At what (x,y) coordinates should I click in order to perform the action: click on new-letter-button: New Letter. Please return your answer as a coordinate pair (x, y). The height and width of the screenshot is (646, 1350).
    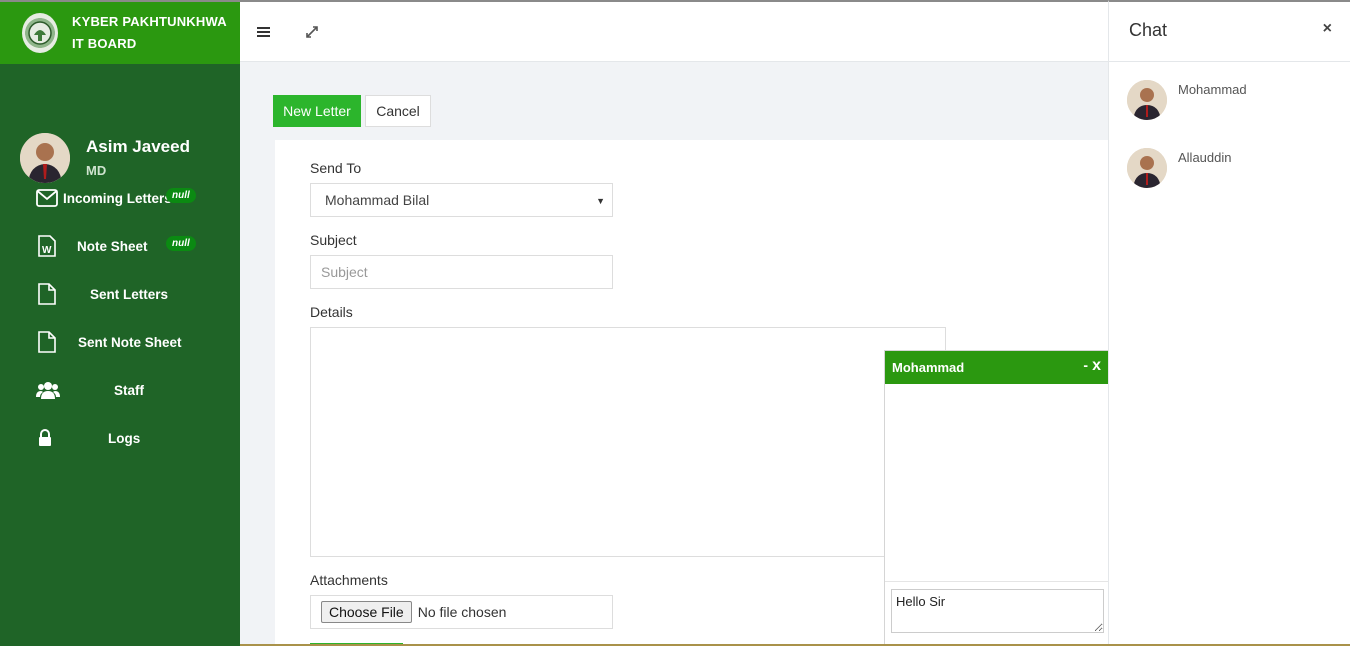
    Looking at the image, I should click on (317, 111).